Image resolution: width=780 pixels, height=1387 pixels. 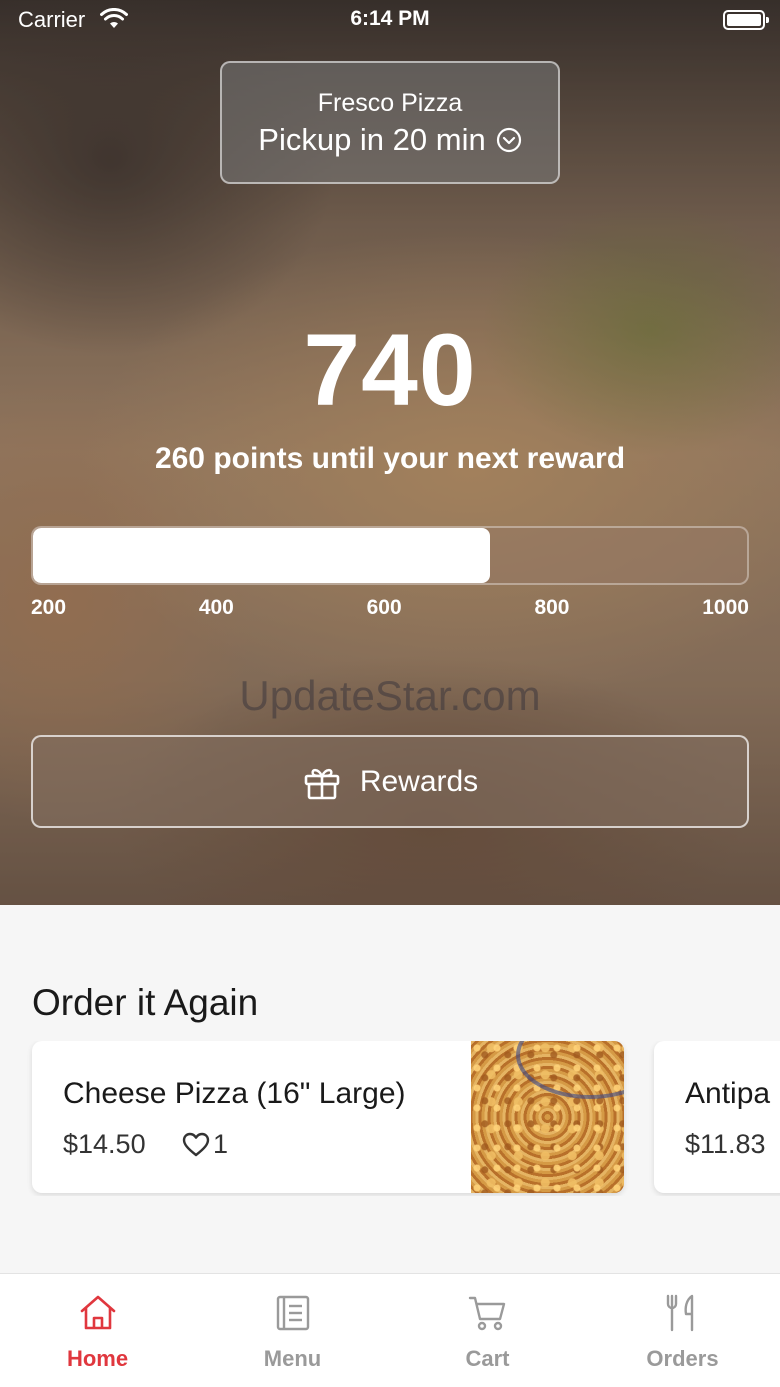 I want to click on rewards-button: Rewards, so click(x=390, y=781).